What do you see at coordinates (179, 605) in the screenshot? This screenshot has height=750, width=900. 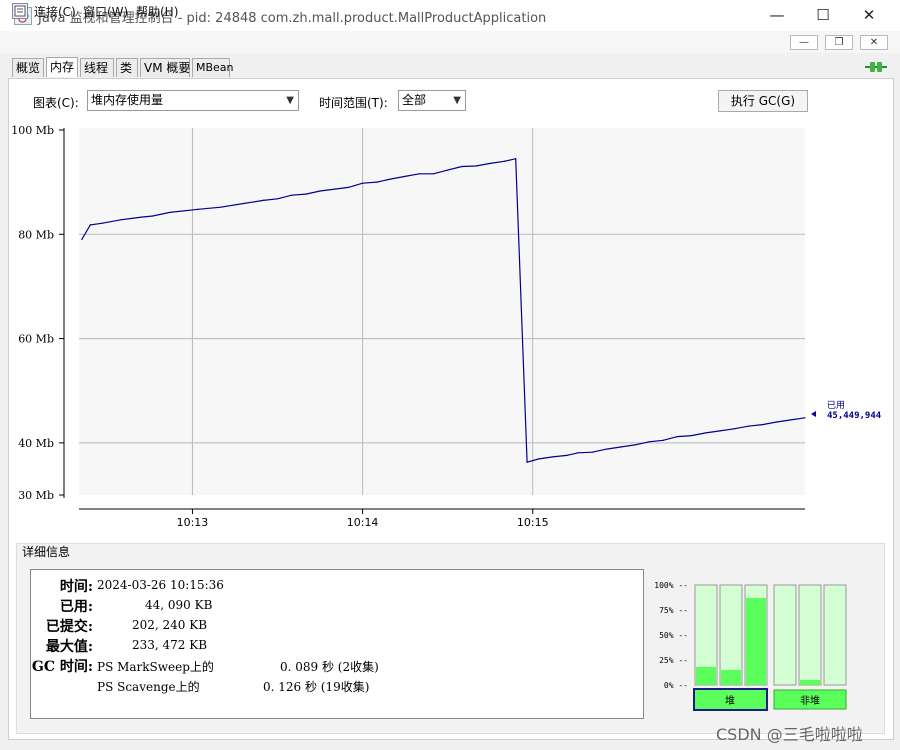 I see `used-value: 44, 090 KB` at bounding box center [179, 605].